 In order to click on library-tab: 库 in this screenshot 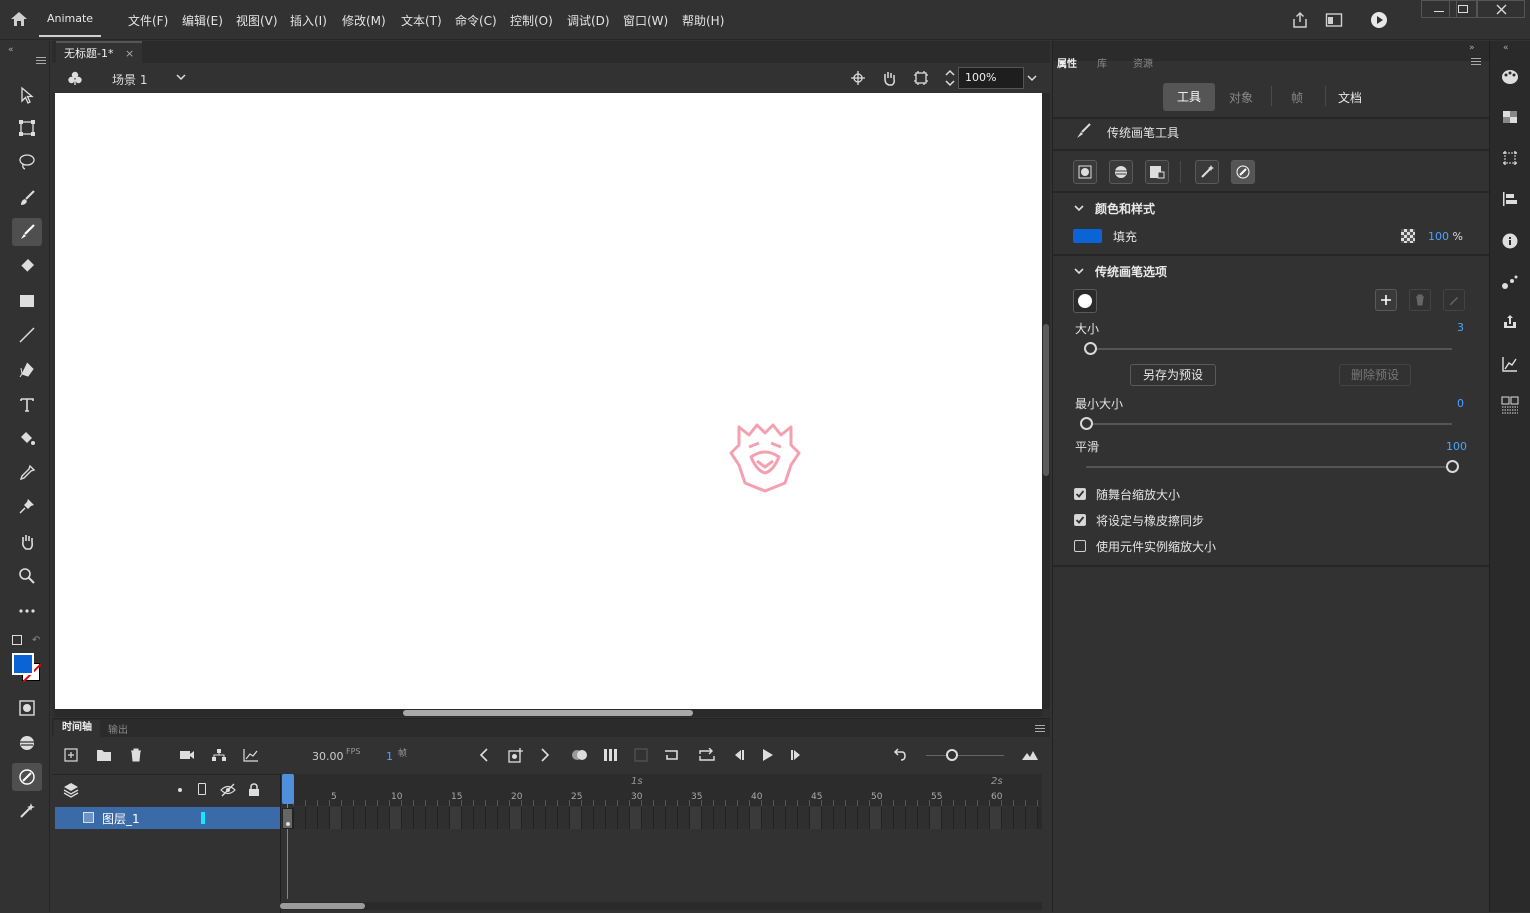, I will do `click(1102, 62)`.